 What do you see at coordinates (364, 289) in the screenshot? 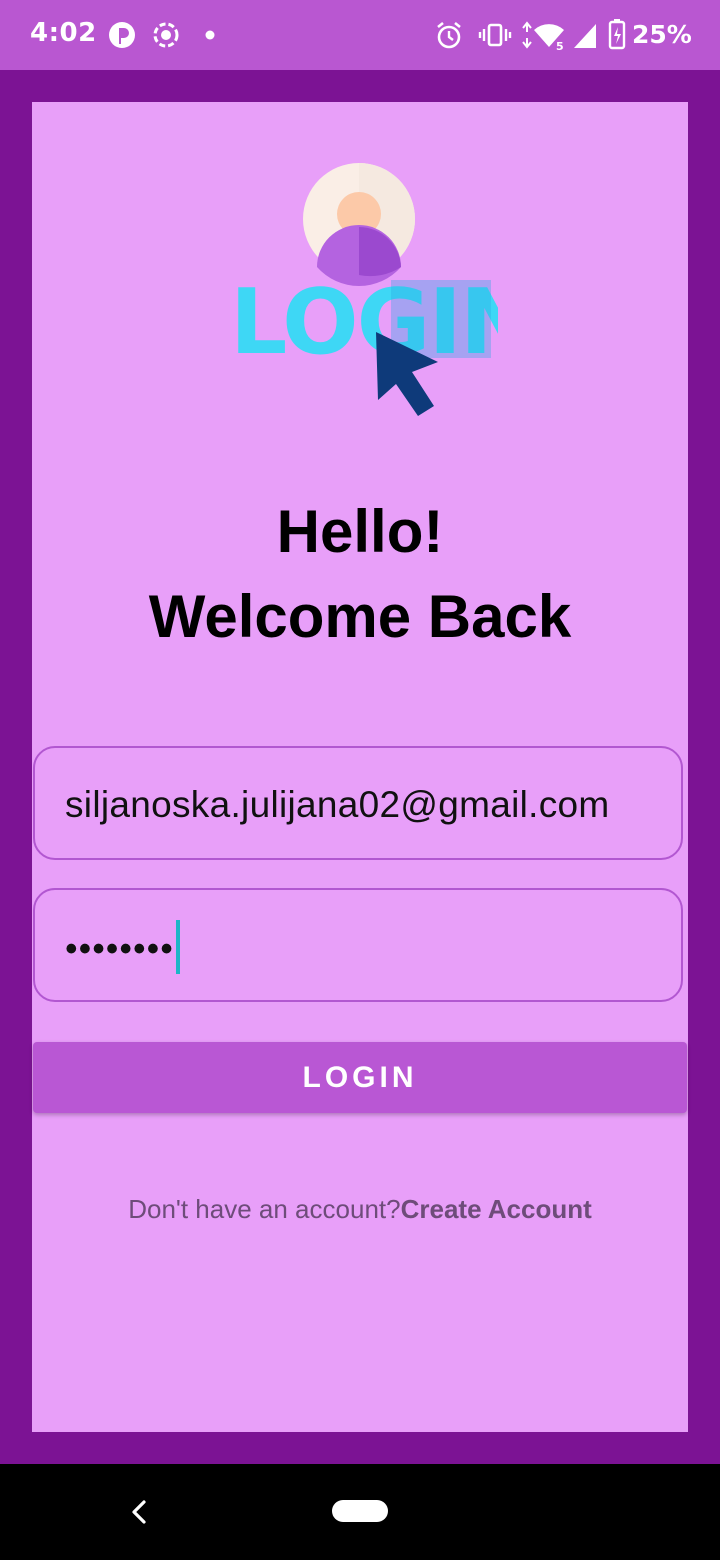
I see `login-logo-icon: LOGIN` at bounding box center [364, 289].